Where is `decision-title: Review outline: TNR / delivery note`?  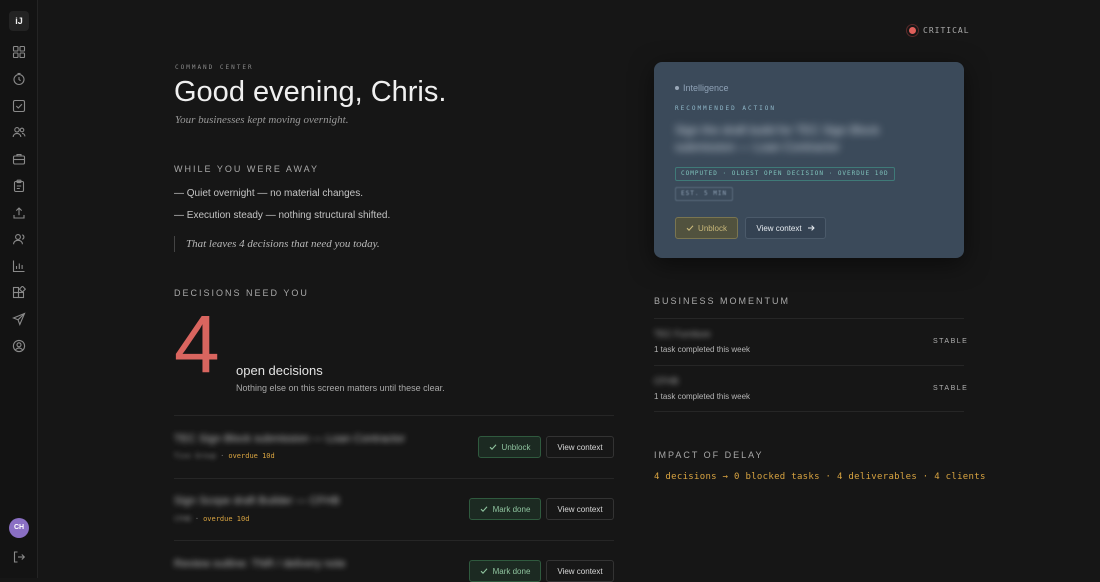 decision-title: Review outline: TNR / delivery note is located at coordinates (260, 564).